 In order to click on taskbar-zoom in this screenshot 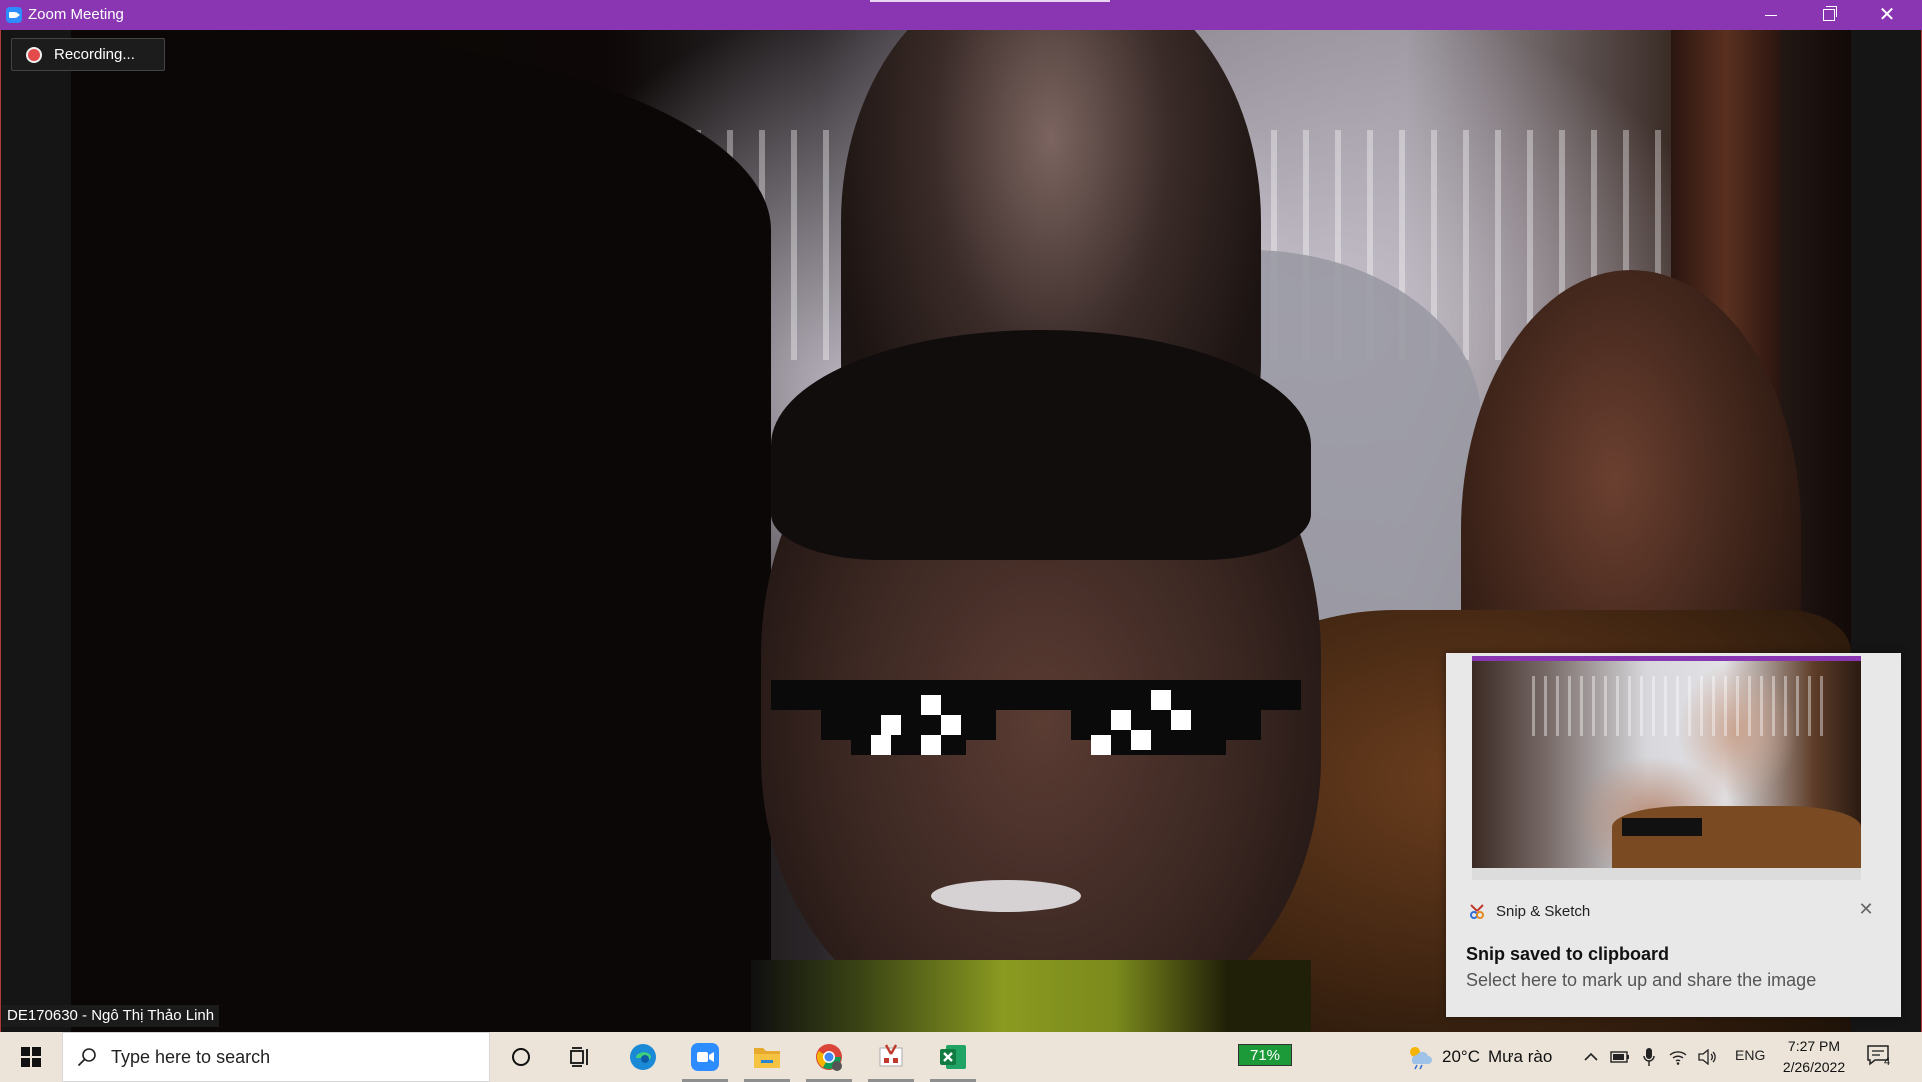, I will do `click(705, 1057)`.